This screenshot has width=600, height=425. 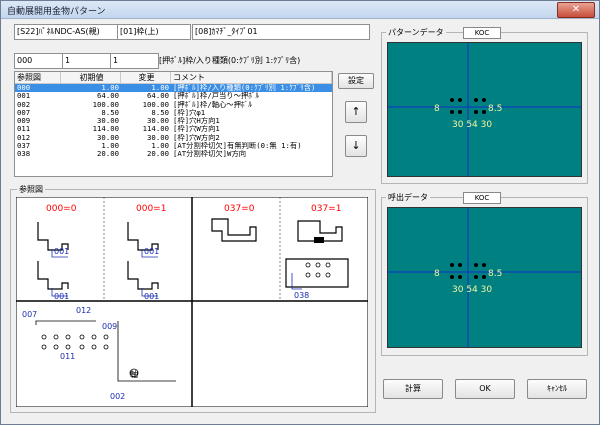 I want to click on move-down-button: ↓, so click(x=356, y=146).